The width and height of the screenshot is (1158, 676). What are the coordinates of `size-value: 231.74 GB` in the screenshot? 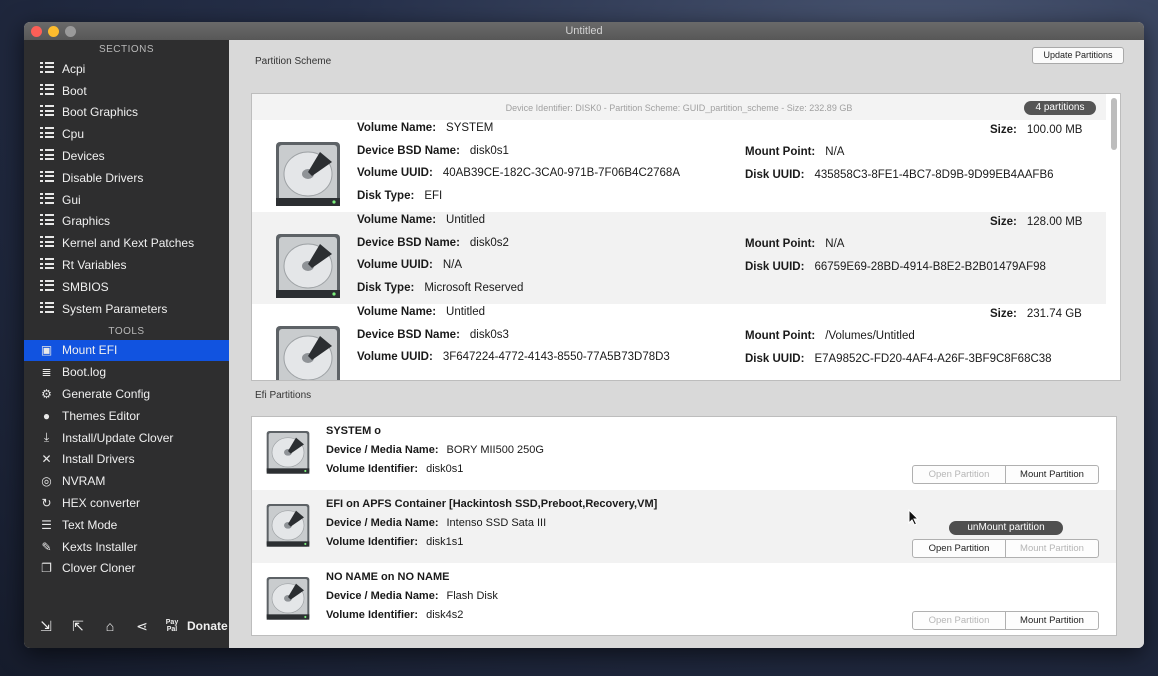 It's located at (1054, 314).